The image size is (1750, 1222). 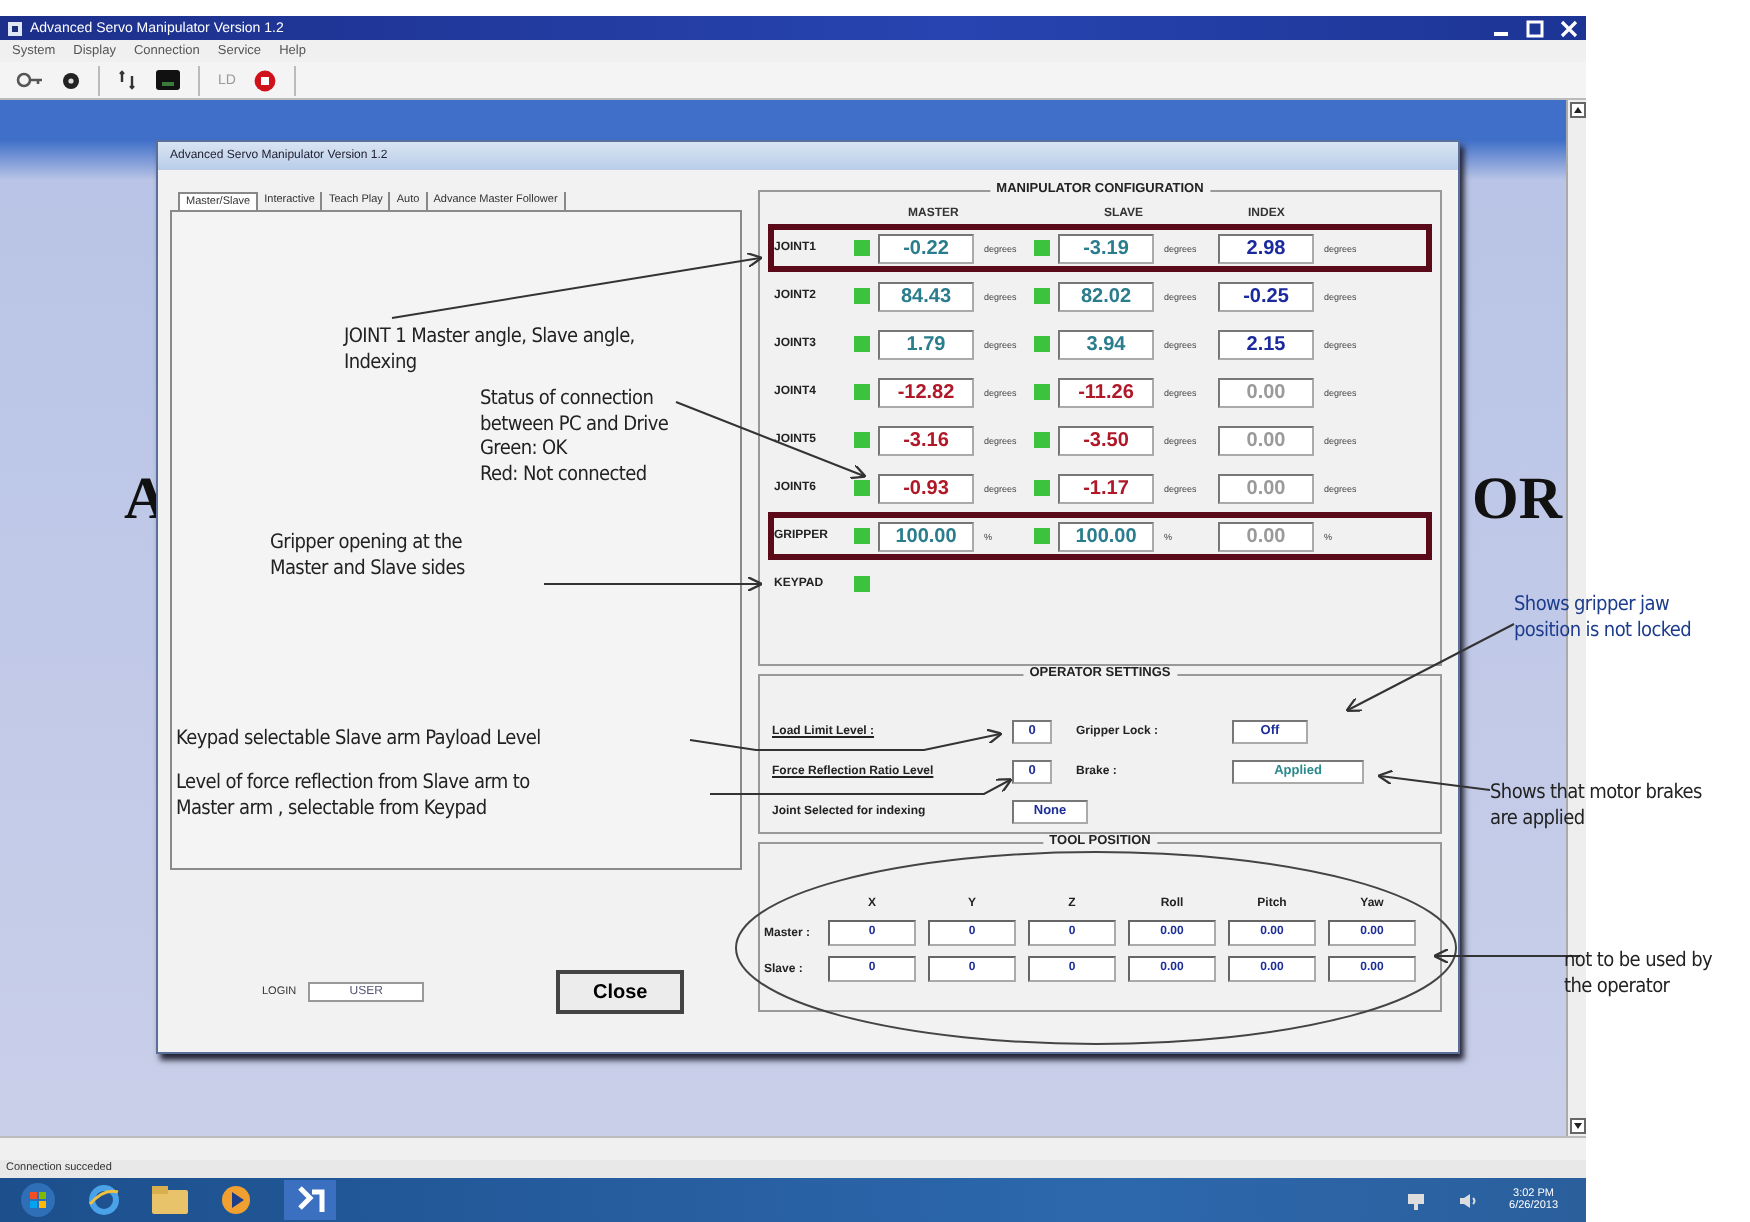 What do you see at coordinates (926, 296) in the screenshot?
I see `value-field: 84.43` at bounding box center [926, 296].